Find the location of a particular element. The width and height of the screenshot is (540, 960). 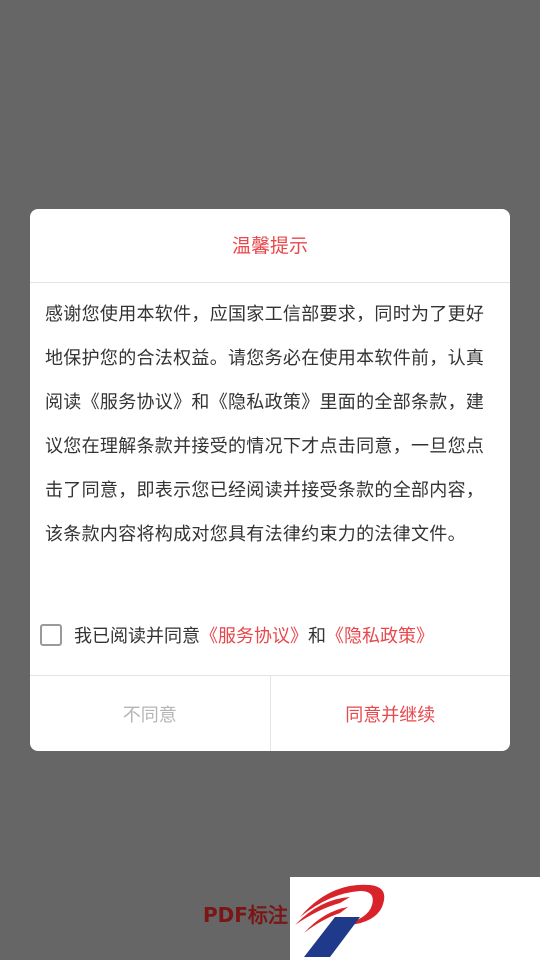

privacy-policy-link: 《隐私政策》 is located at coordinates (380, 635).